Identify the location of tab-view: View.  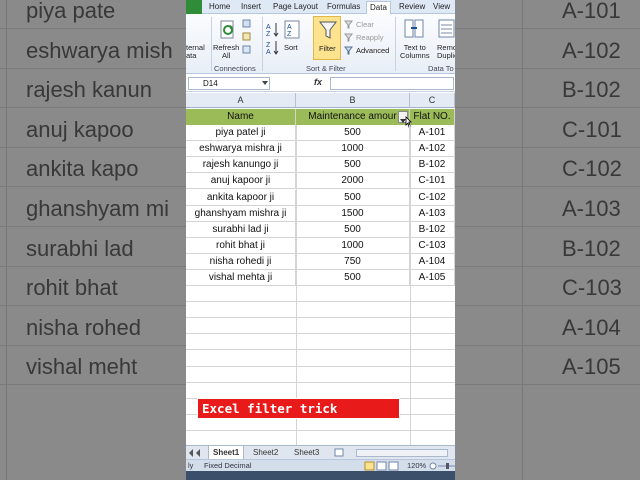
(441, 7).